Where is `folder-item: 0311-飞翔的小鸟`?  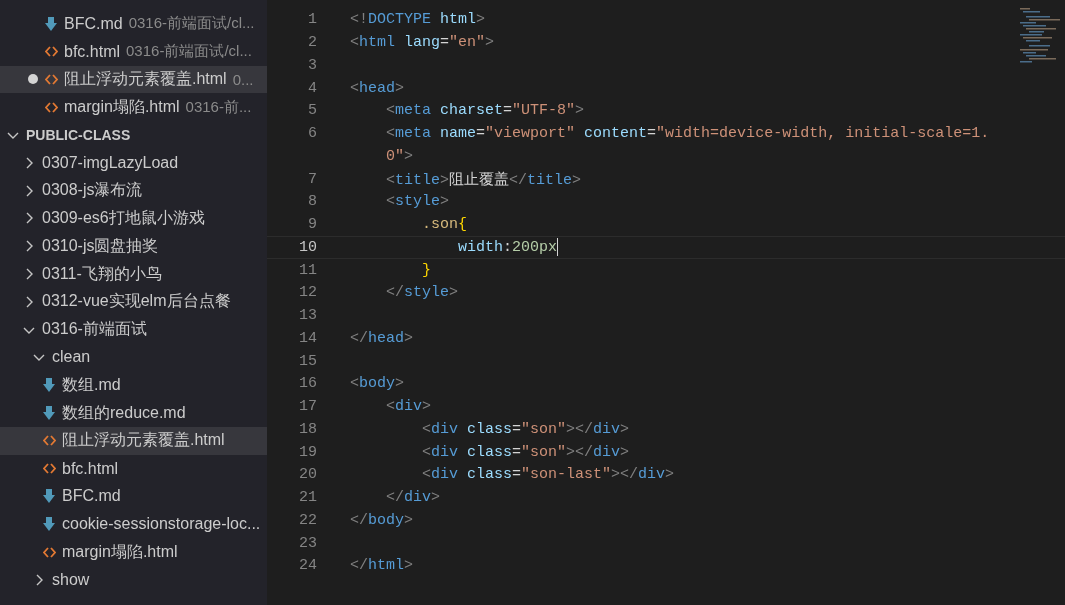
folder-item: 0311-飞翔的小鸟 is located at coordinates (133, 274).